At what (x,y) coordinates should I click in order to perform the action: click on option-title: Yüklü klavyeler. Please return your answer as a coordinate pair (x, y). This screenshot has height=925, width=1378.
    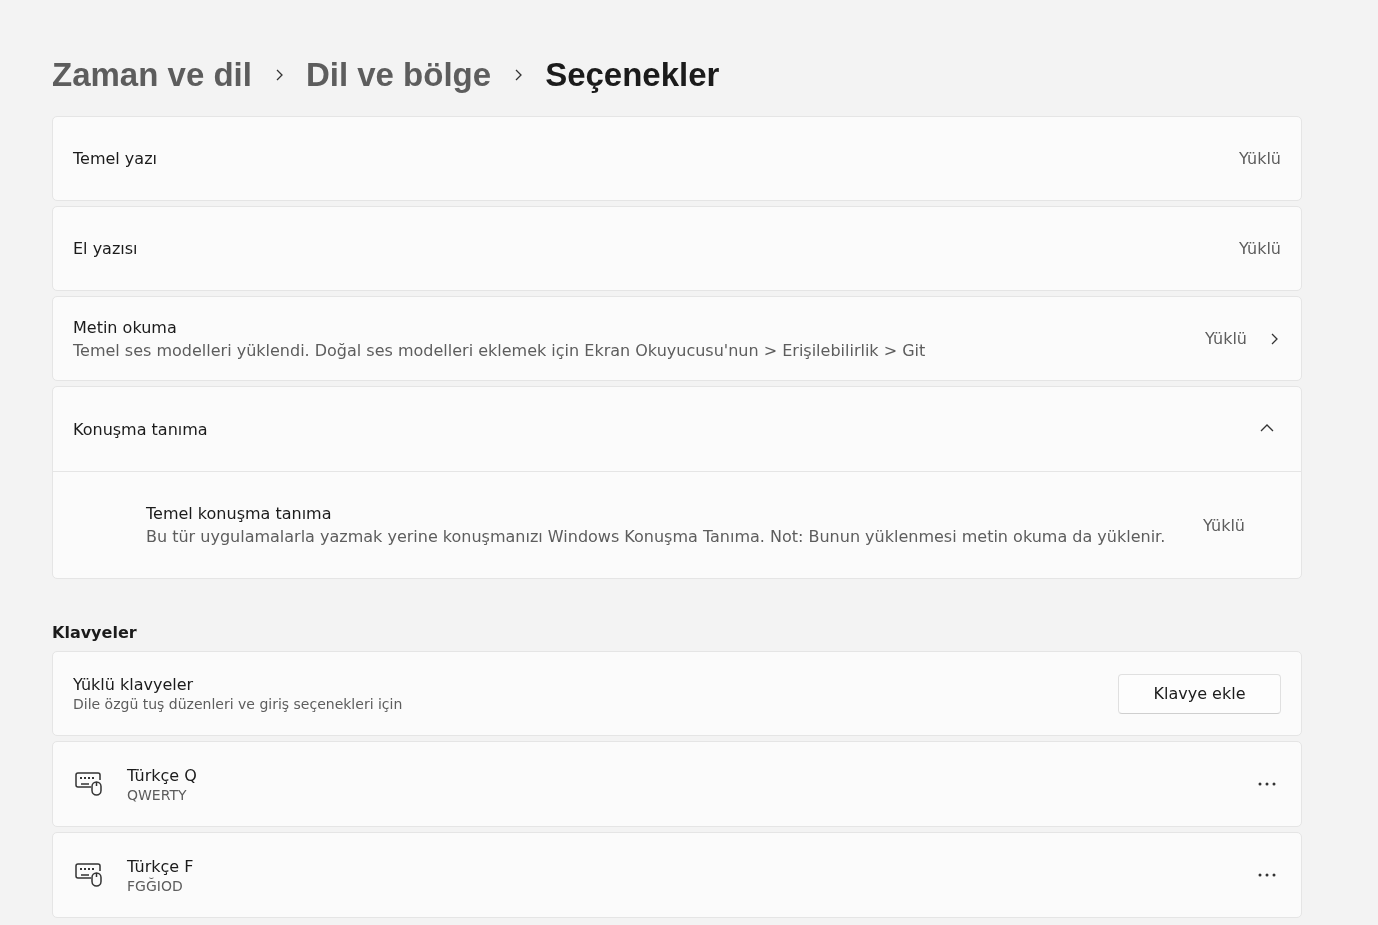
    Looking at the image, I should click on (134, 684).